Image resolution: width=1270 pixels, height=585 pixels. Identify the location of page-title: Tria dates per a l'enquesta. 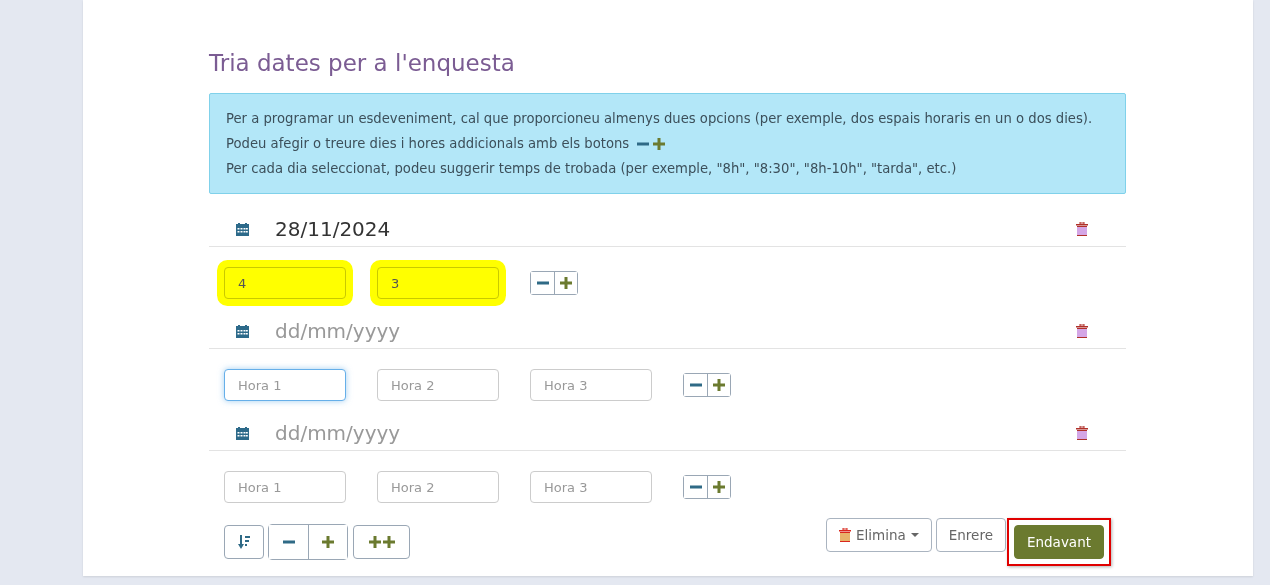
(362, 64).